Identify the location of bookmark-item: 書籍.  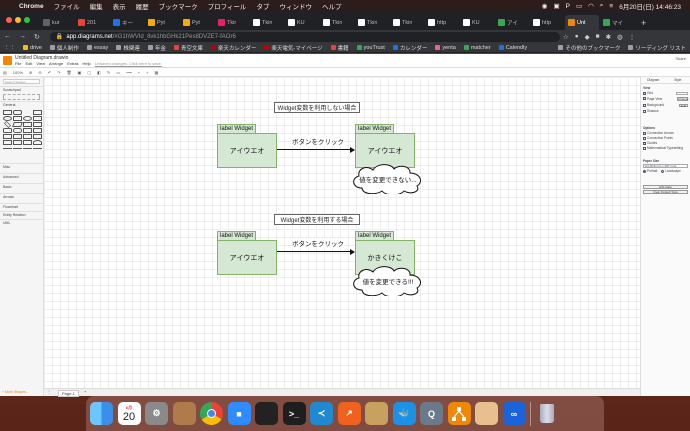
(340, 48).